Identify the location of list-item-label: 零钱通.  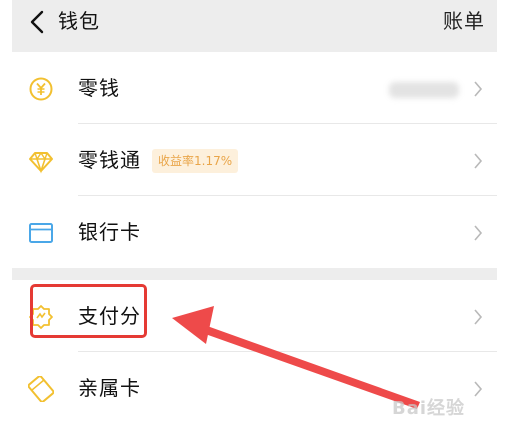
(109, 160).